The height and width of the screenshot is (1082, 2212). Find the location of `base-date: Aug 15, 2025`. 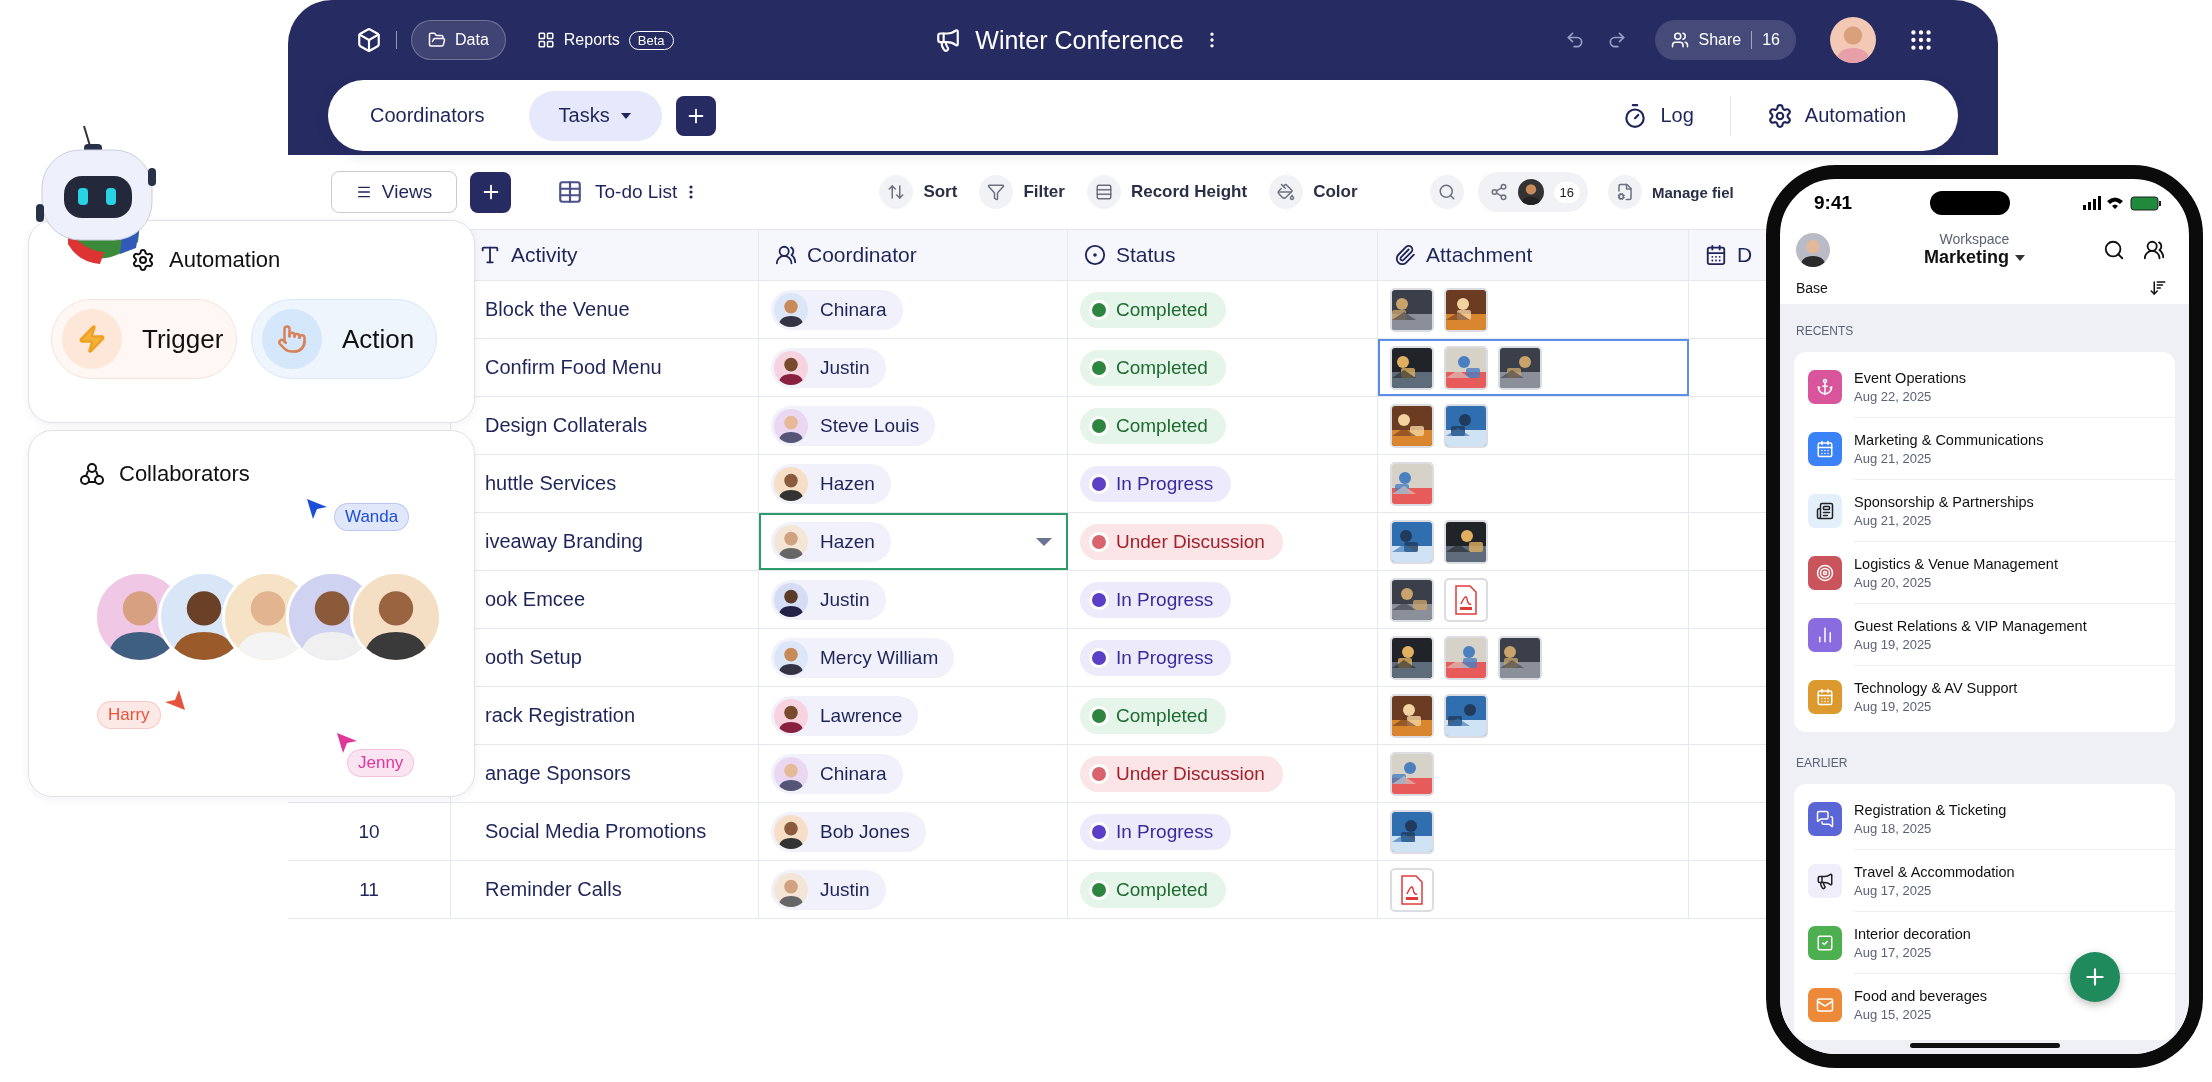

base-date: Aug 15, 2025 is located at coordinates (1893, 1014).